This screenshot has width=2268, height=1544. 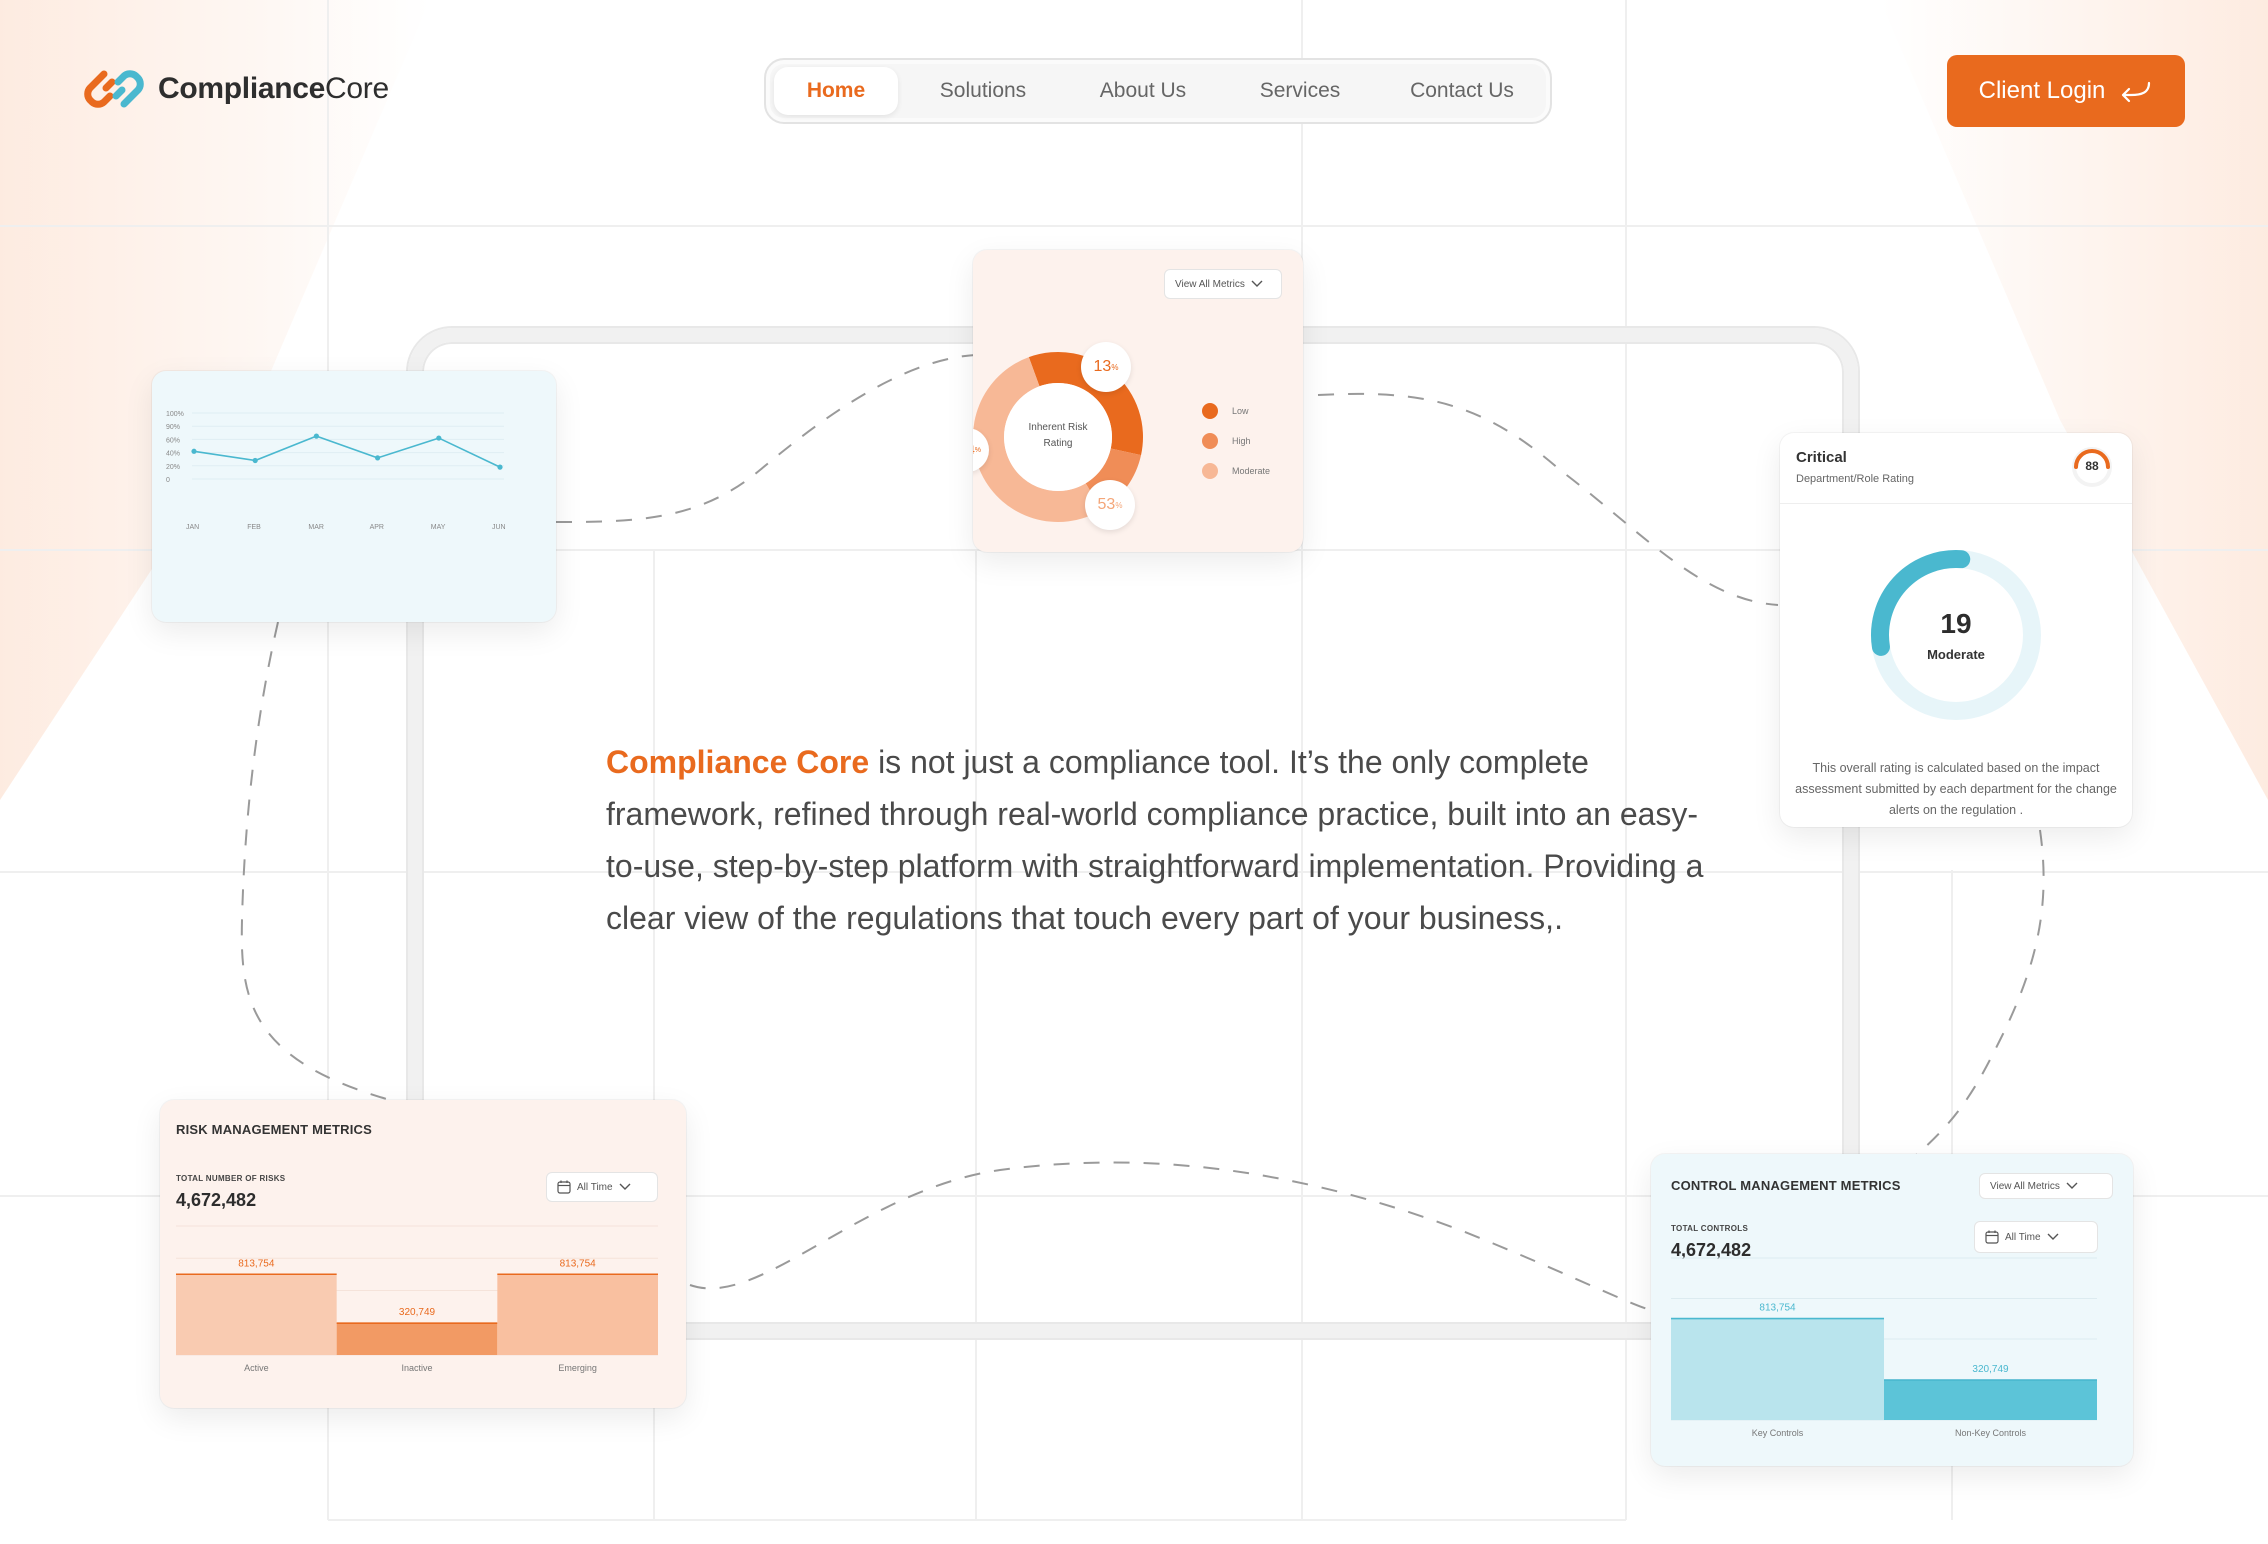 What do you see at coordinates (2136, 92) in the screenshot?
I see `return-arrow-icon` at bounding box center [2136, 92].